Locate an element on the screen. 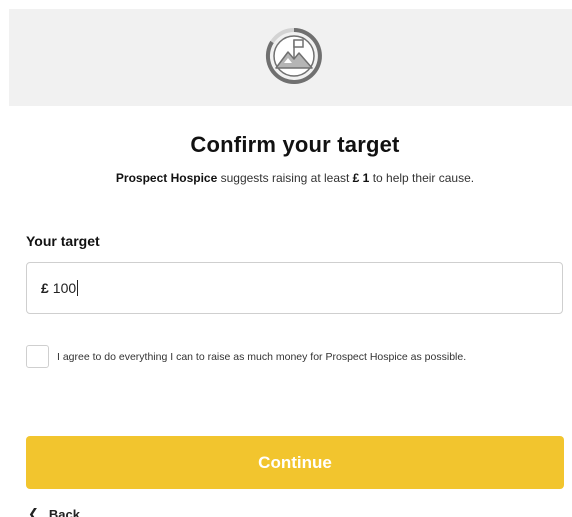  agree-checkbox is located at coordinates (37, 356).